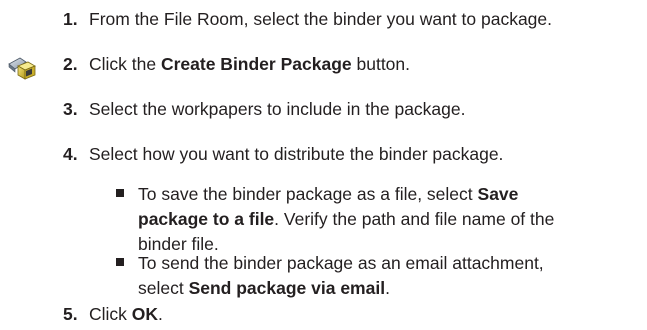 The image size is (647, 330). What do you see at coordinates (70, 19) in the screenshot?
I see `step-number: 1.` at bounding box center [70, 19].